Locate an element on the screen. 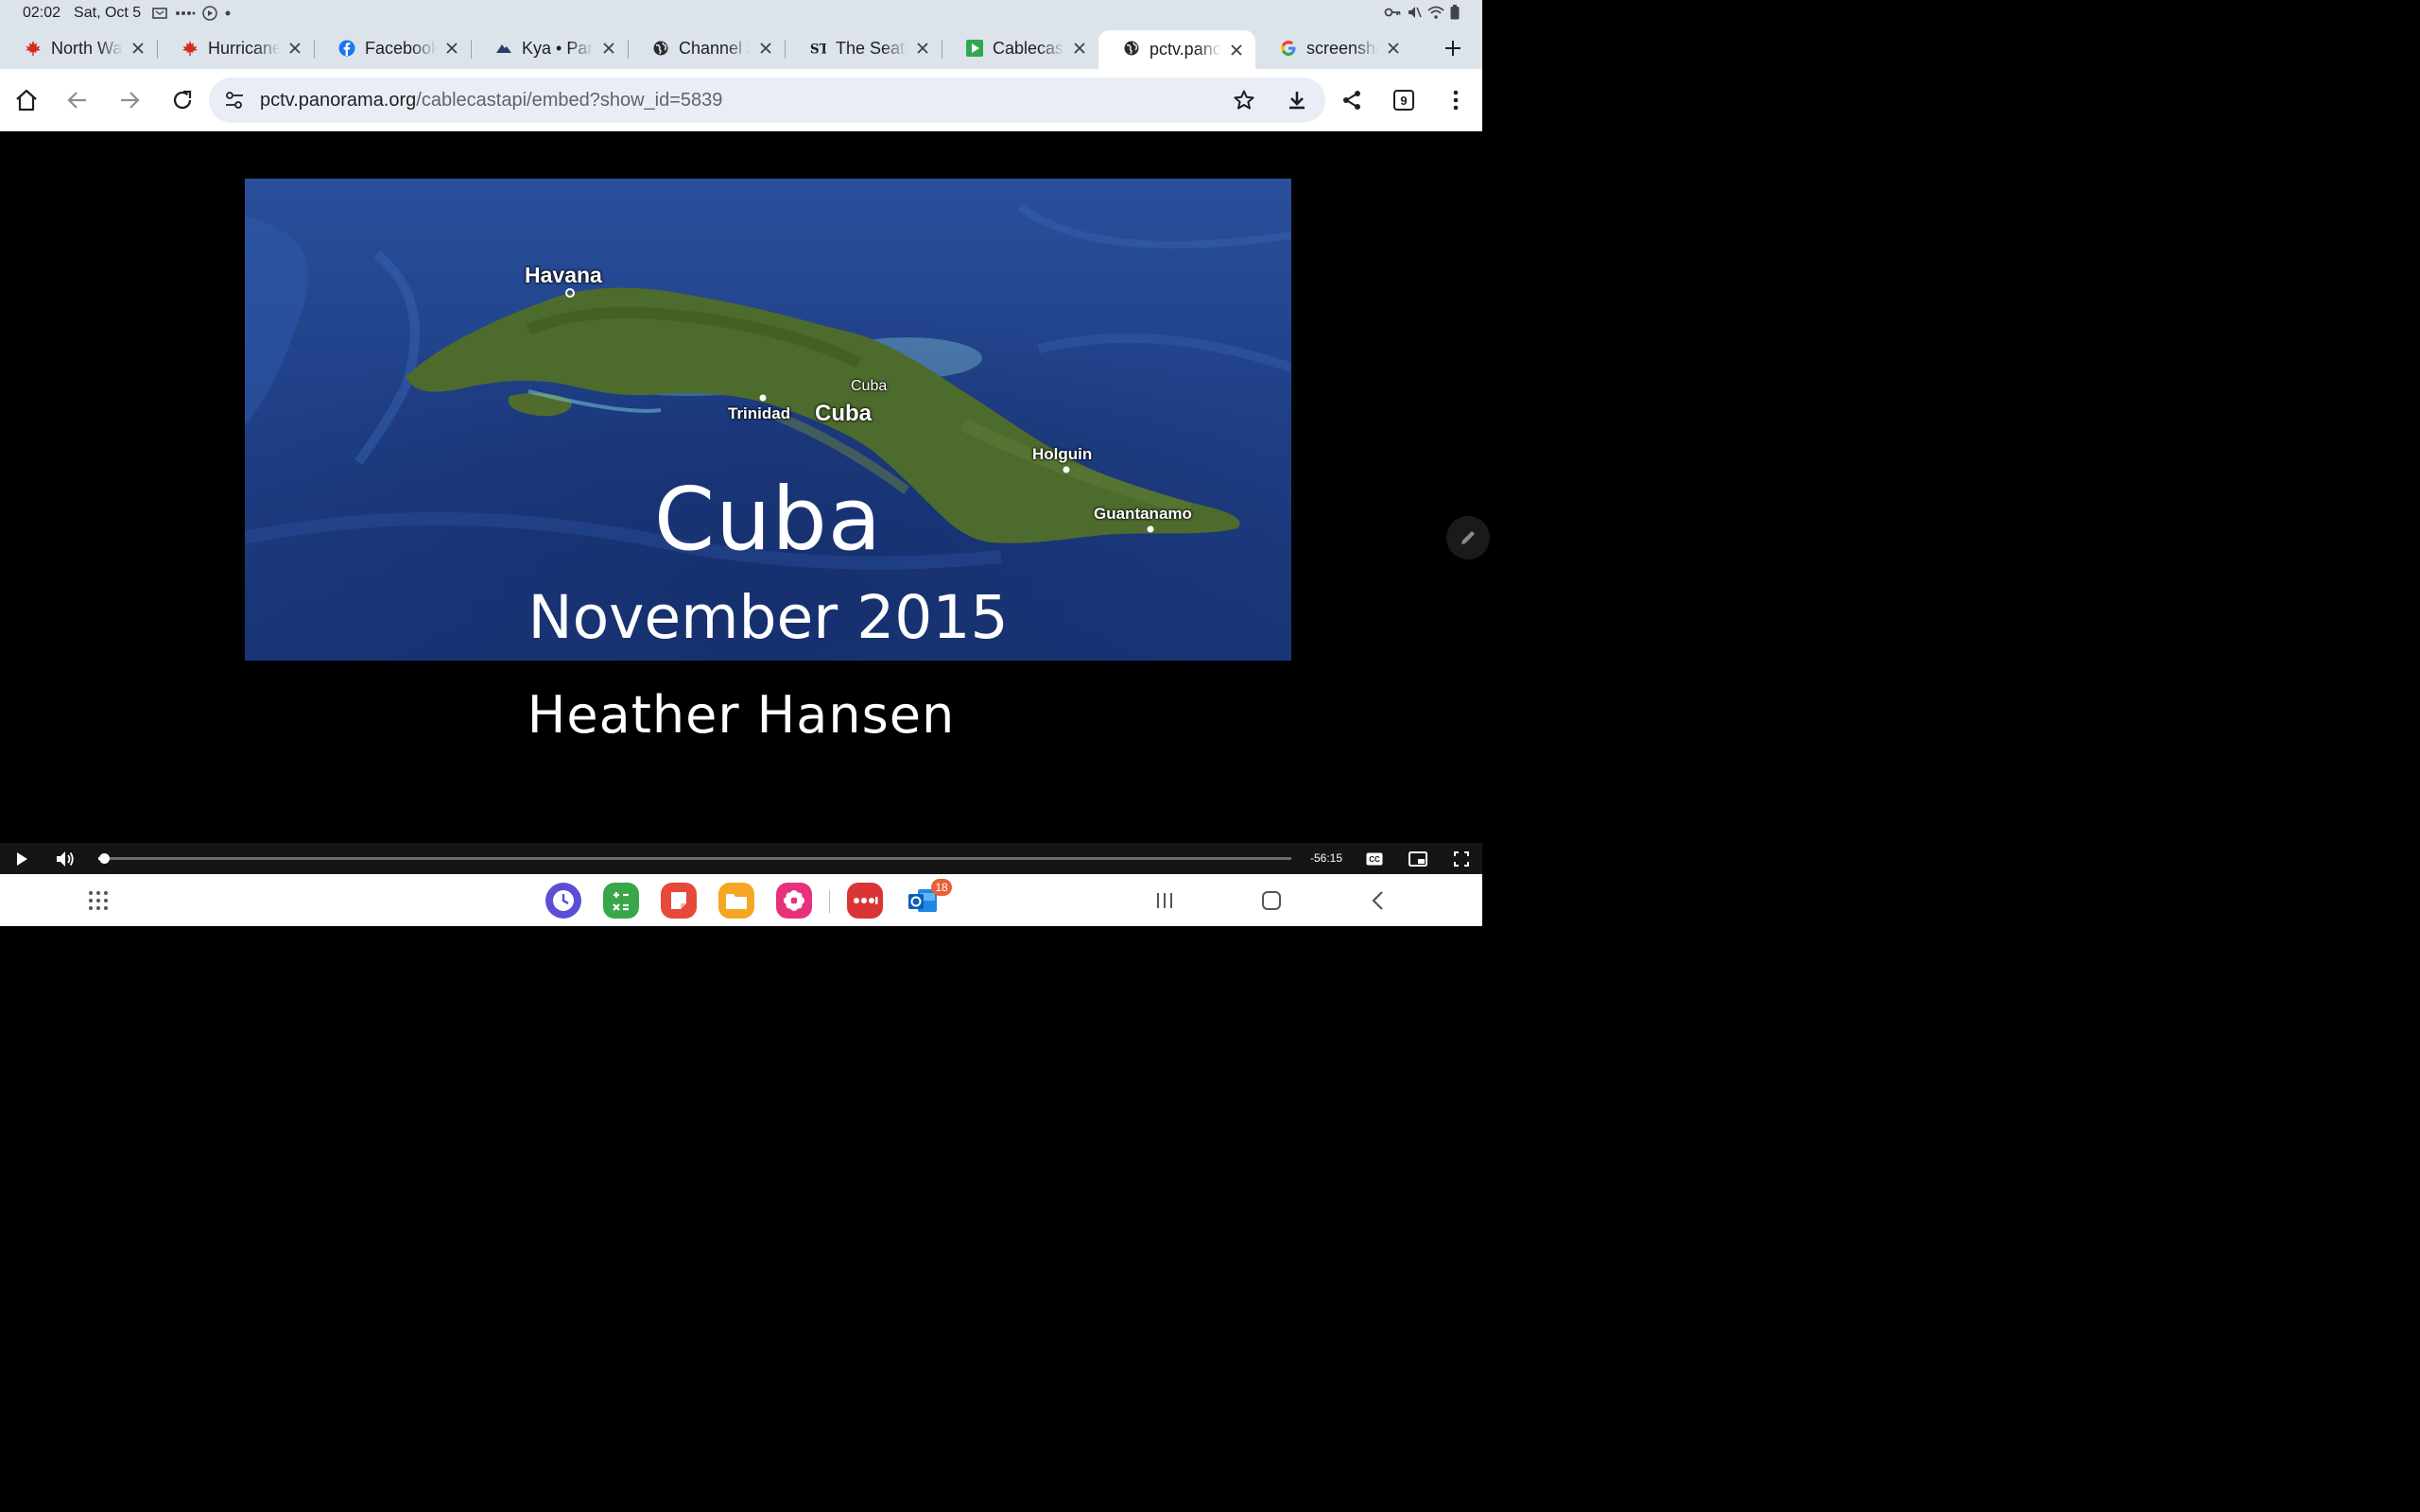 The height and width of the screenshot is (1512, 2420). tab-title: screenshot is located at coordinates (1342, 48).